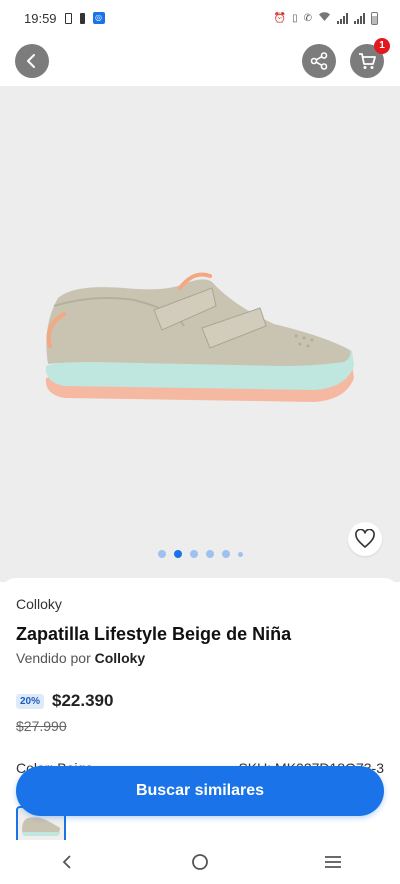 The image size is (400, 884). I want to click on status-bar: 19:59 ◎ ⏰ ▯ ✆, so click(200, 18).